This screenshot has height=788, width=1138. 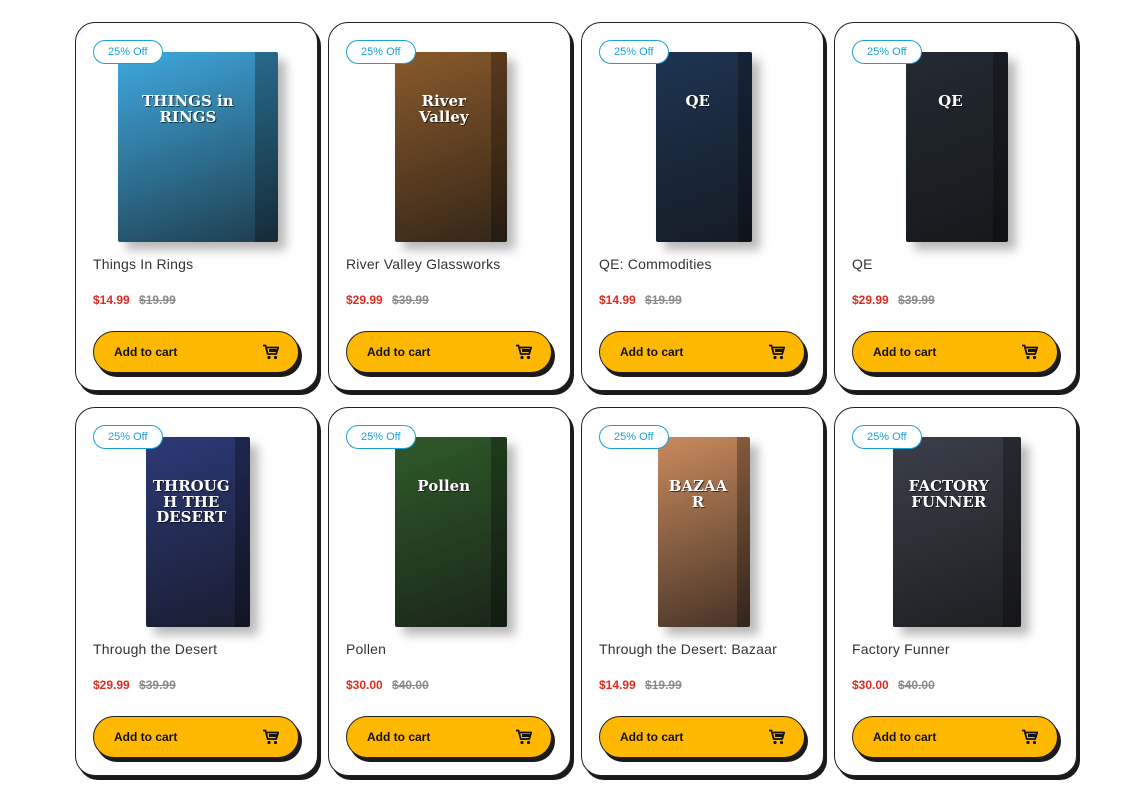 I want to click on product-title: QE, so click(x=862, y=264).